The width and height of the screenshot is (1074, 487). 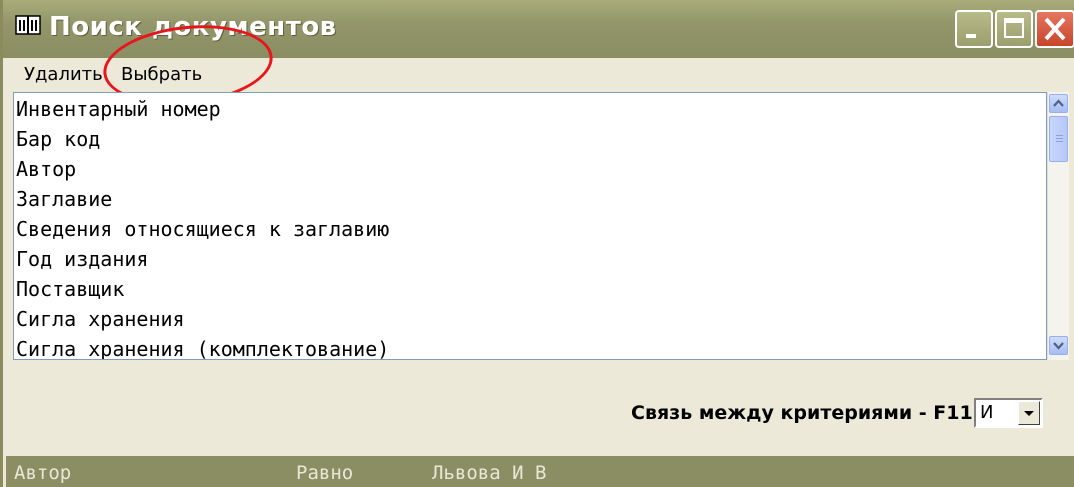 I want to click on scroll-up-button, so click(x=1058, y=103).